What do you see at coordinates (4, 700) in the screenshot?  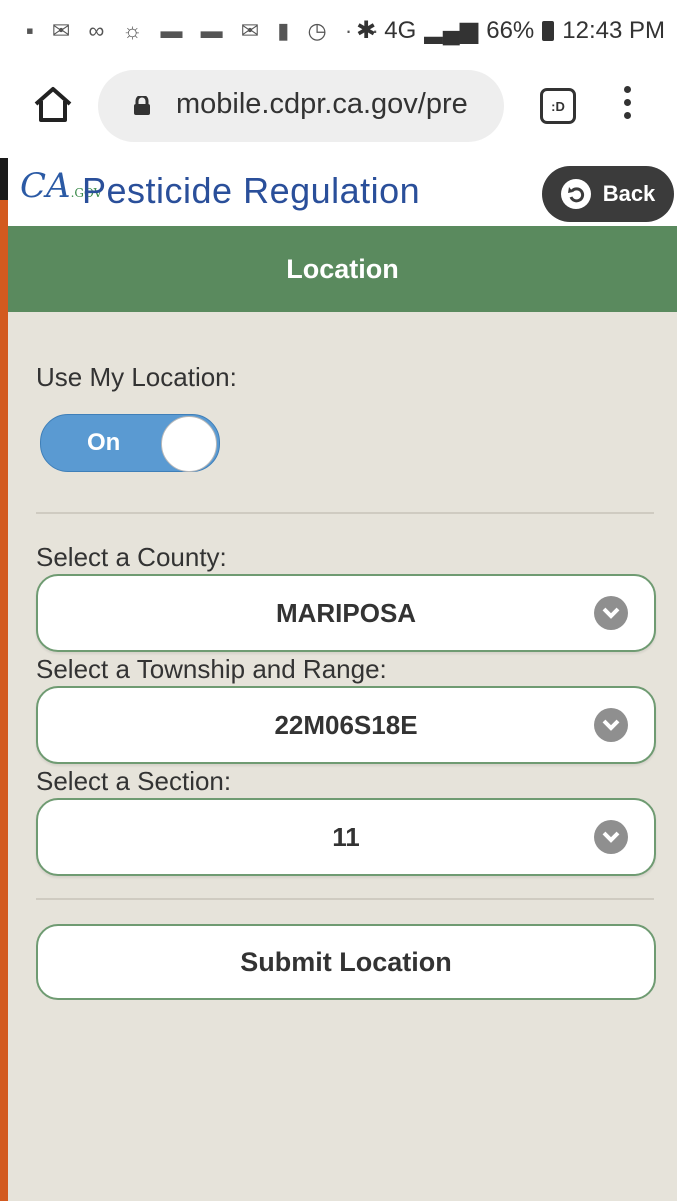 I see `edge-strip` at bounding box center [4, 700].